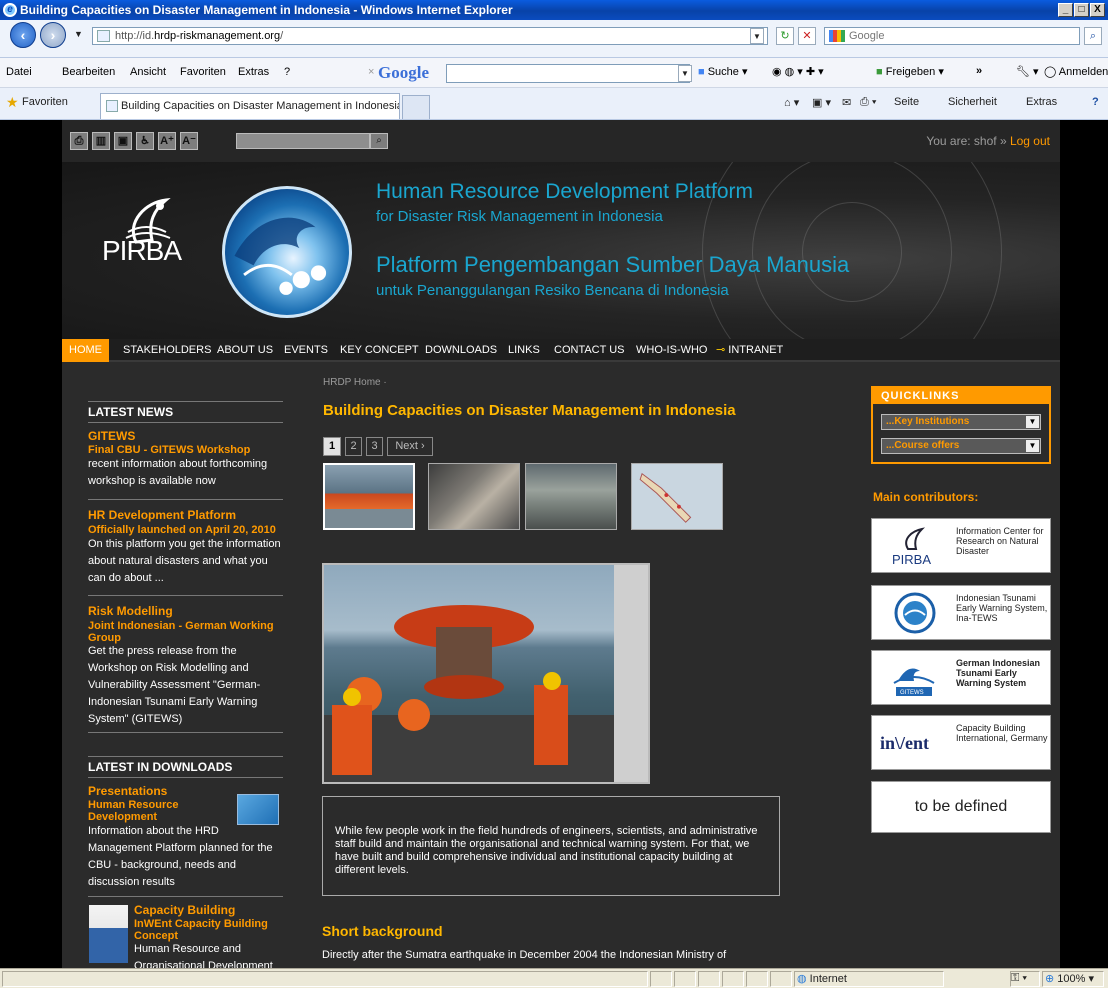  I want to click on nav-contact-us: CONTACT US, so click(589, 350).